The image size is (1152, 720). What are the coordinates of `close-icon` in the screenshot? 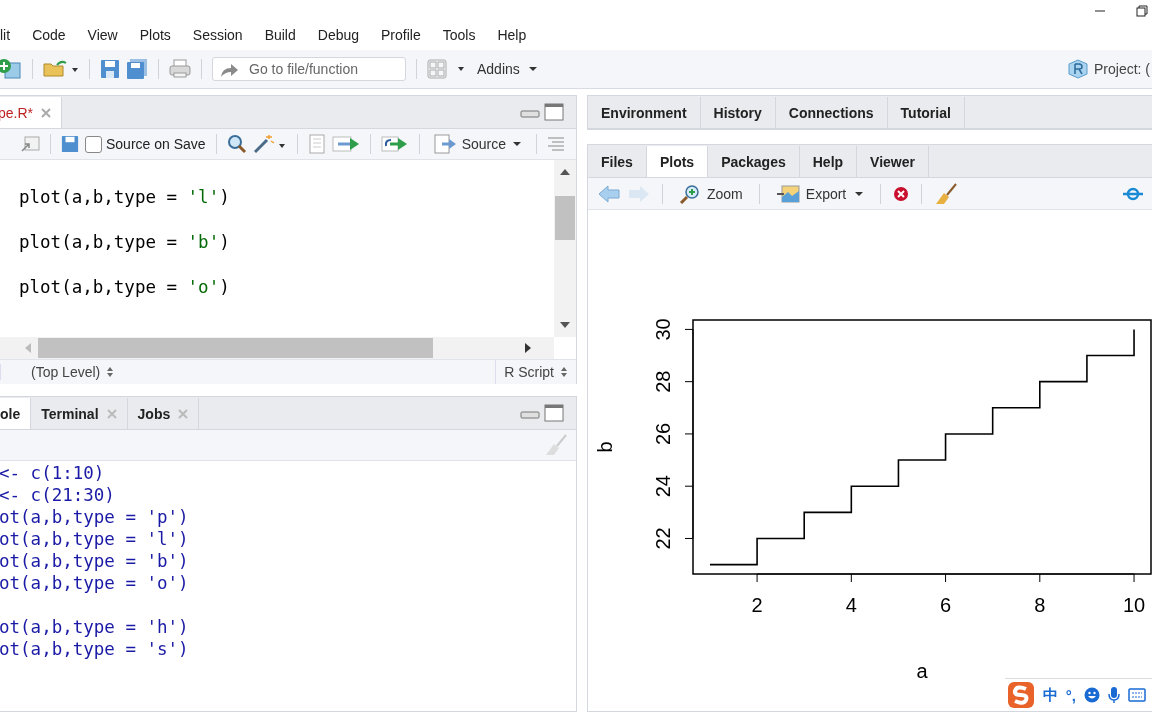 It's located at (46, 112).